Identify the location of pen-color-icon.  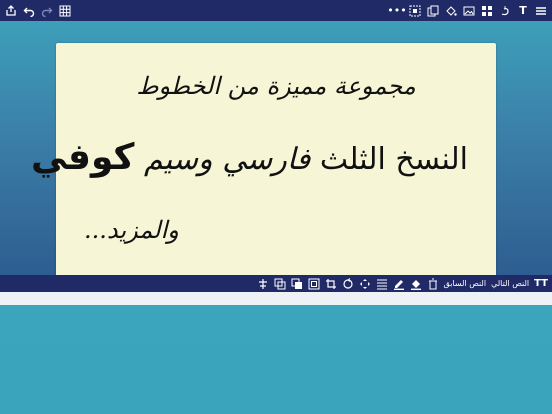
(399, 283).